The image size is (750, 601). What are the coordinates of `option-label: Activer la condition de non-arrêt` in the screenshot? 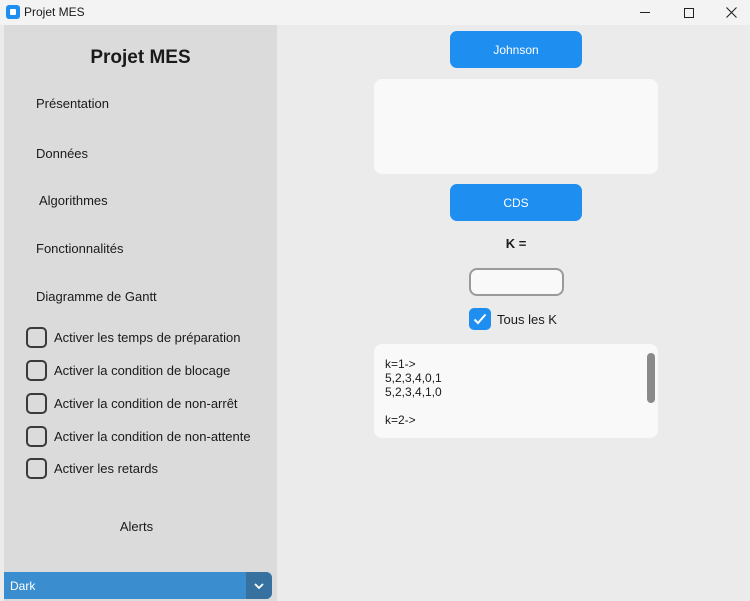 It's located at (146, 403).